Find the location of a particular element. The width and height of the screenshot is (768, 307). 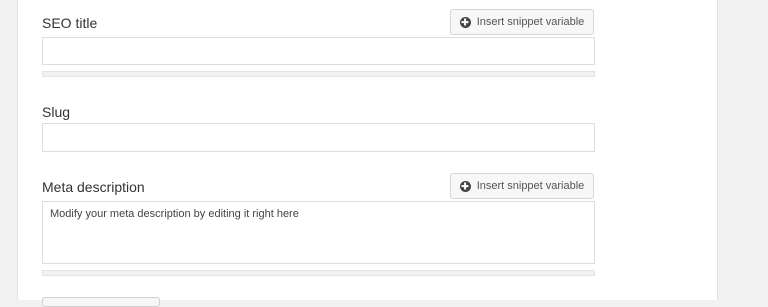

cut-off-button is located at coordinates (101, 302).